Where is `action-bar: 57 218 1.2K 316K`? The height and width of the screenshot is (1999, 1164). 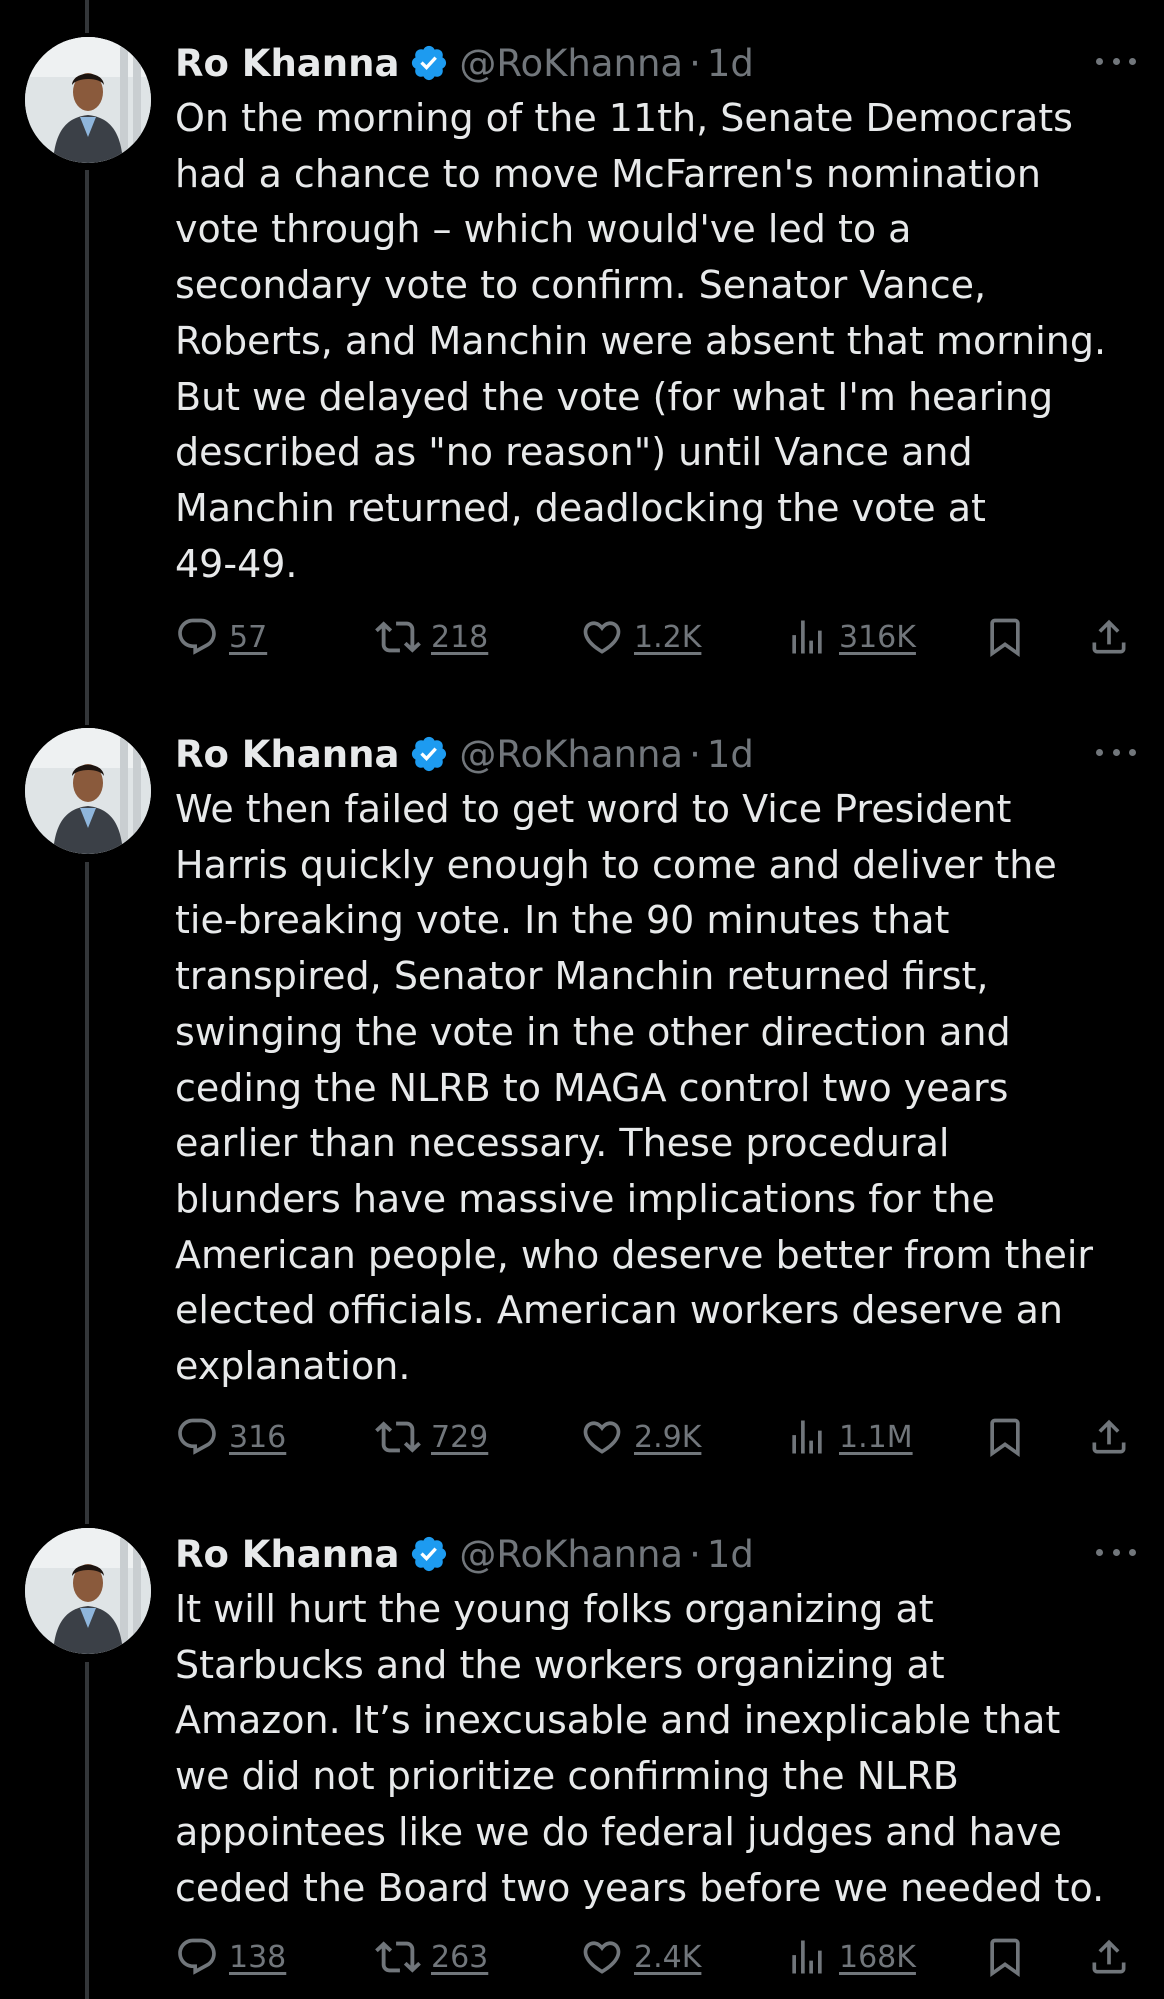
action-bar: 57 218 1.2K 316K is located at coordinates (655, 637).